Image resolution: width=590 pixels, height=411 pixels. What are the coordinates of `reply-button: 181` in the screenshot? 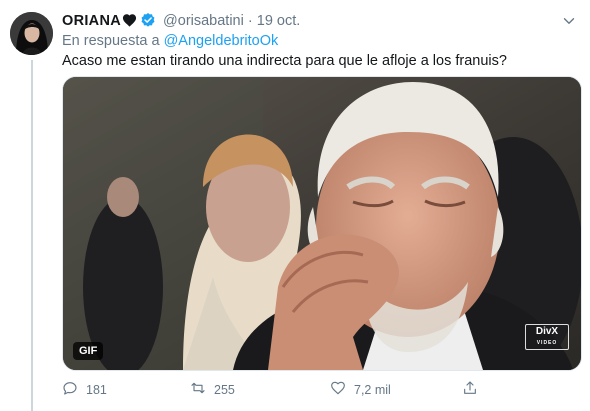 It's located at (84, 389).